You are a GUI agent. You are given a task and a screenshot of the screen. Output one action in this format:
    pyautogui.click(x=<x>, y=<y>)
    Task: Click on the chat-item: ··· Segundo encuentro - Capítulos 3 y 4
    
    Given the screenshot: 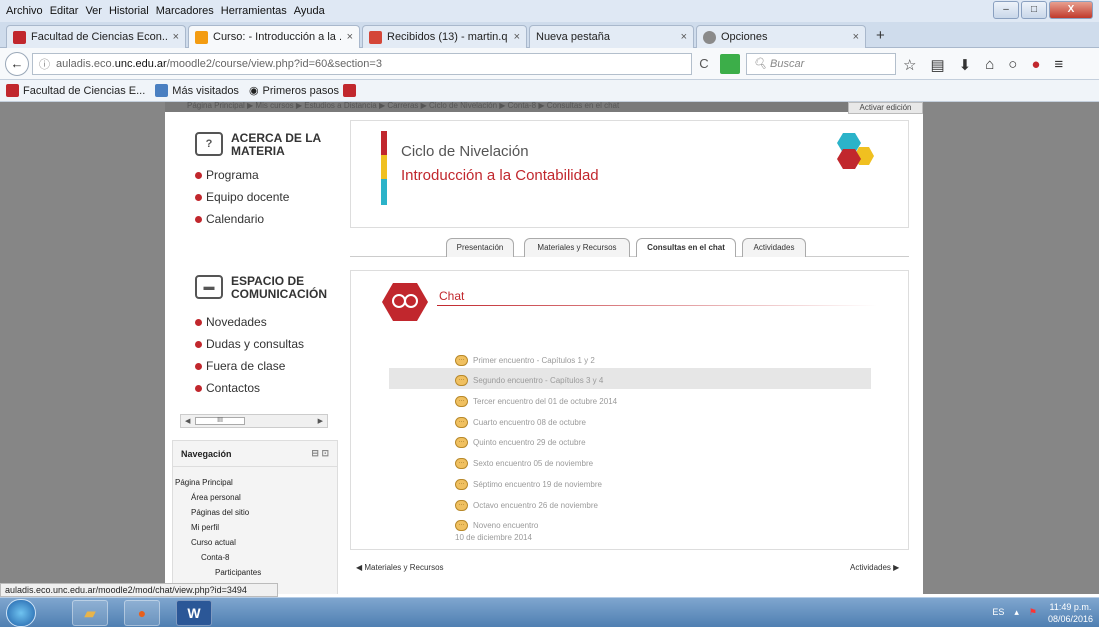 What is the action you would take?
    pyautogui.click(x=529, y=380)
    